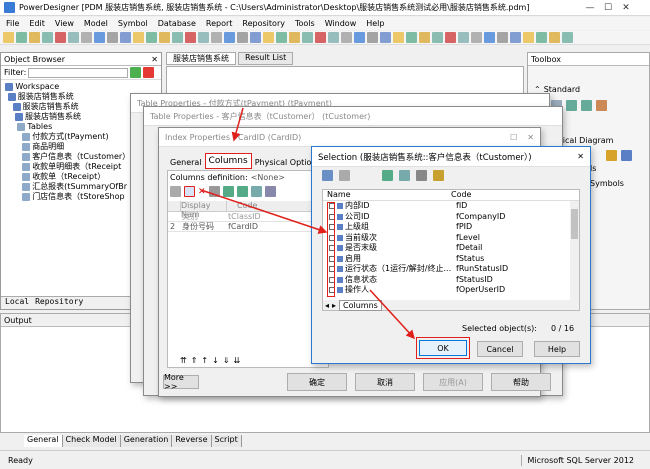  What do you see at coordinates (177, 23) in the screenshot?
I see `menu-database: Database` at bounding box center [177, 23].